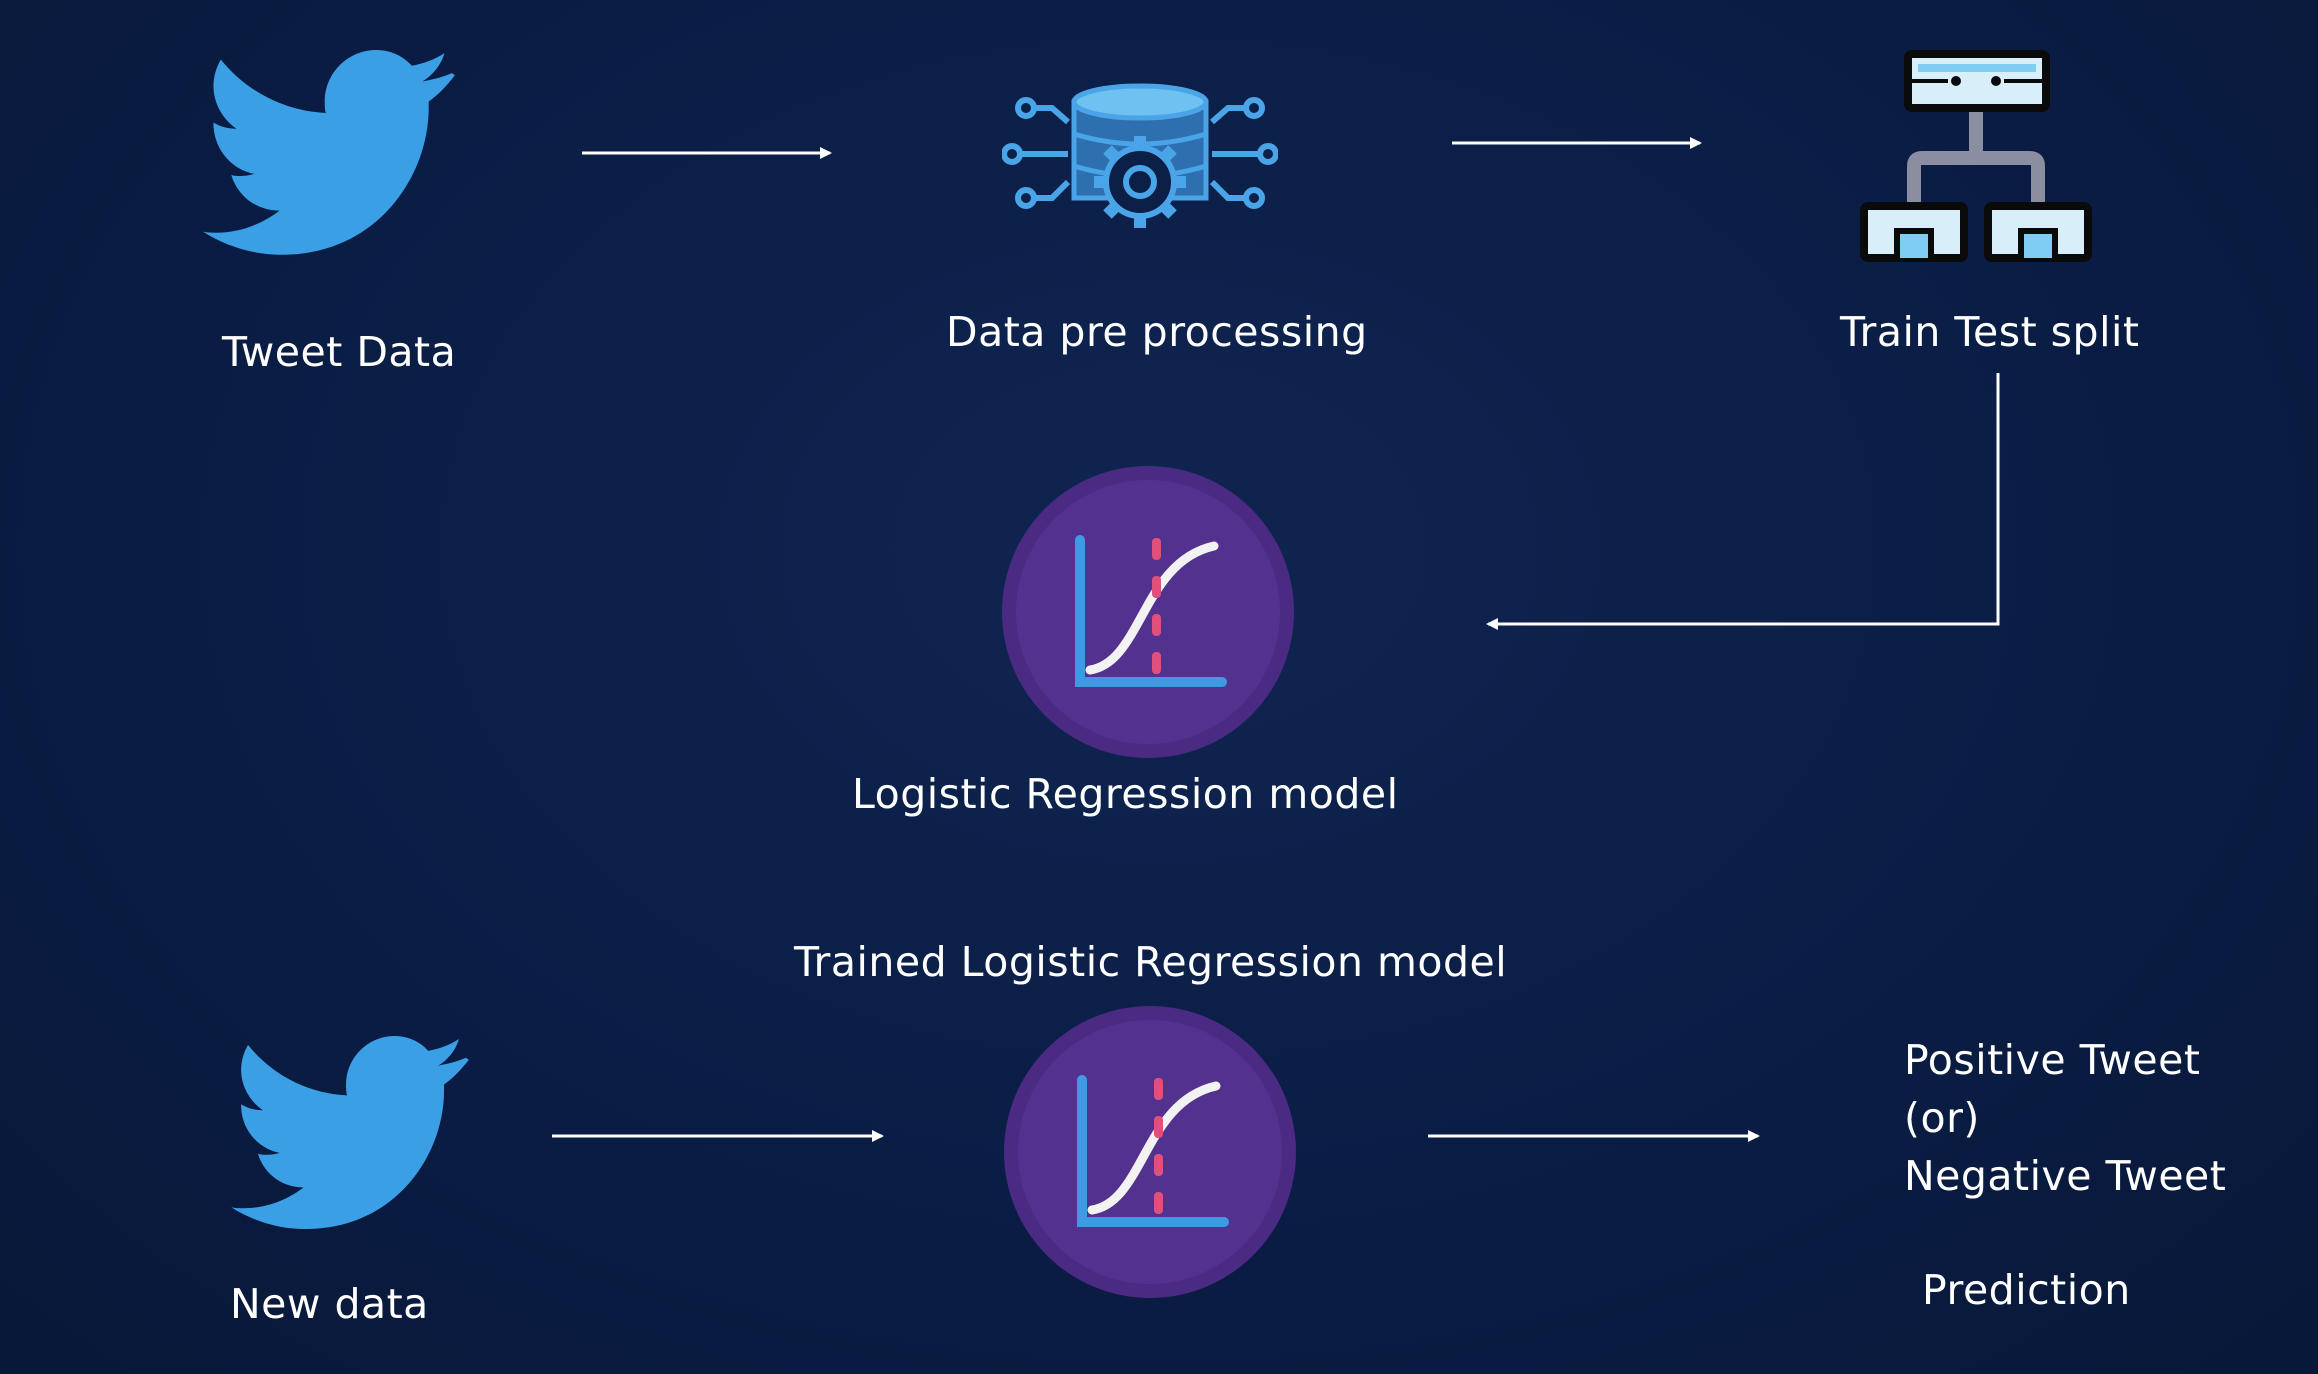 This screenshot has width=2318, height=1374. Describe the element at coordinates (339, 352) in the screenshot. I see `tweet-data-label: Tweet Data` at that location.